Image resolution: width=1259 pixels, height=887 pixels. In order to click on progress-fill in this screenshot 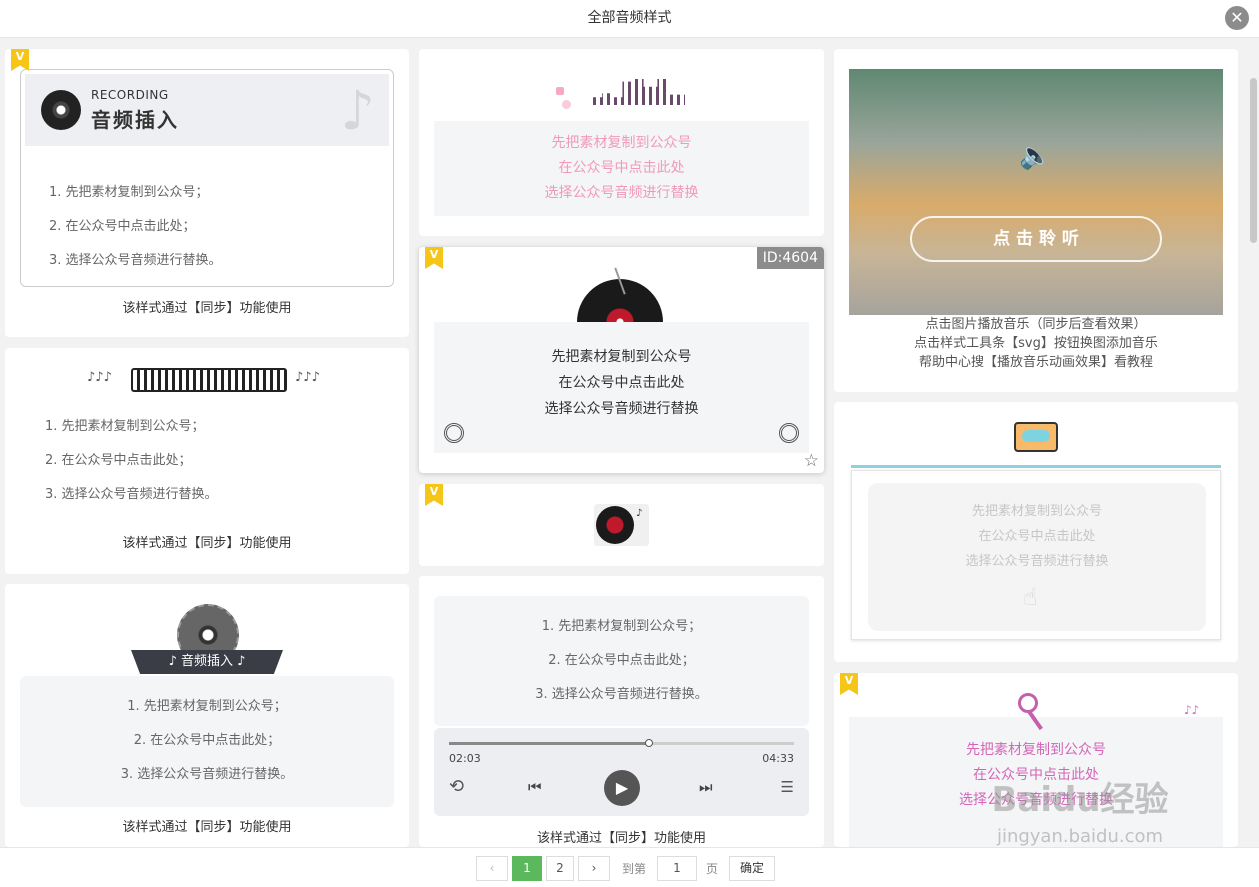, I will do `click(549, 743)`.